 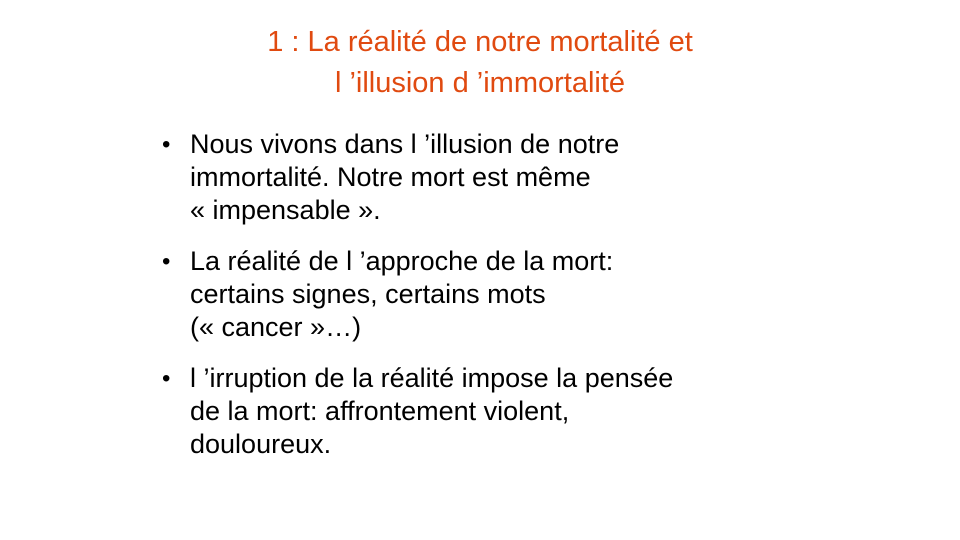 What do you see at coordinates (368, 294) in the screenshot?
I see `bullet-2-line-2: certains signes, certains mots` at bounding box center [368, 294].